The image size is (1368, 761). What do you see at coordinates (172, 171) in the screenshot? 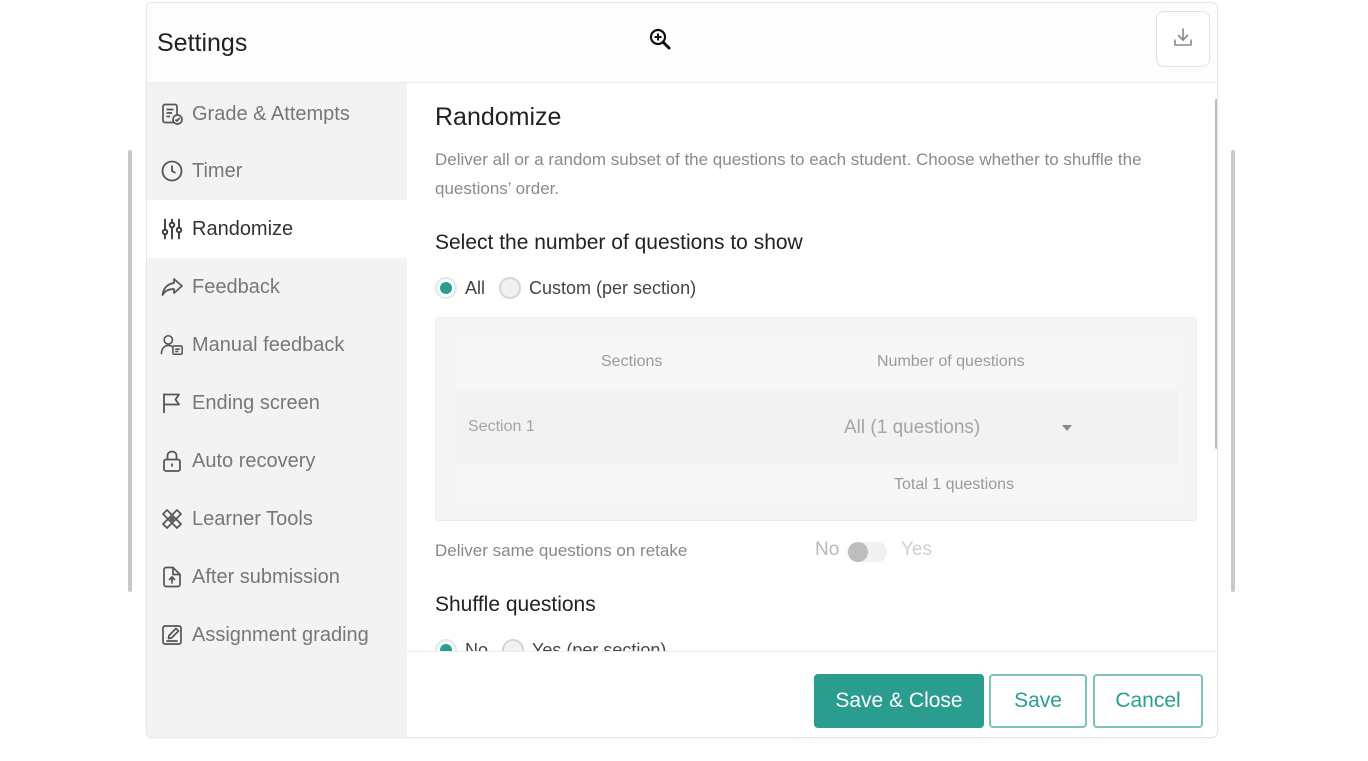
I see `clock-icon` at bounding box center [172, 171].